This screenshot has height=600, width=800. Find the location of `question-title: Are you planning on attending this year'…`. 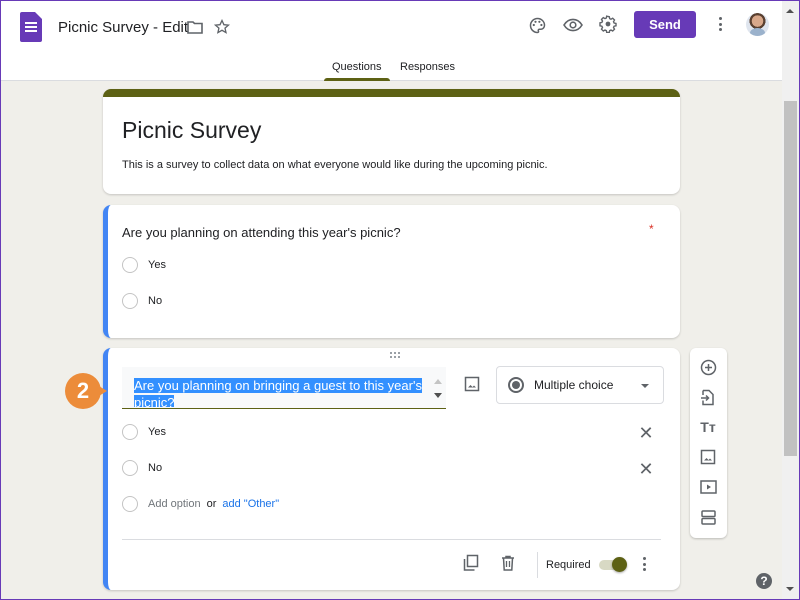

question-title: Are you planning on attending this year'… is located at coordinates (261, 232).